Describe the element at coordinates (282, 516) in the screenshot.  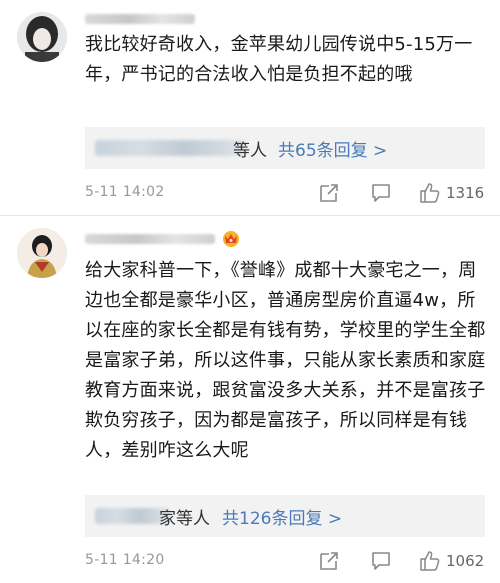
I see `view-replies-link: 共126条回复 >` at that location.